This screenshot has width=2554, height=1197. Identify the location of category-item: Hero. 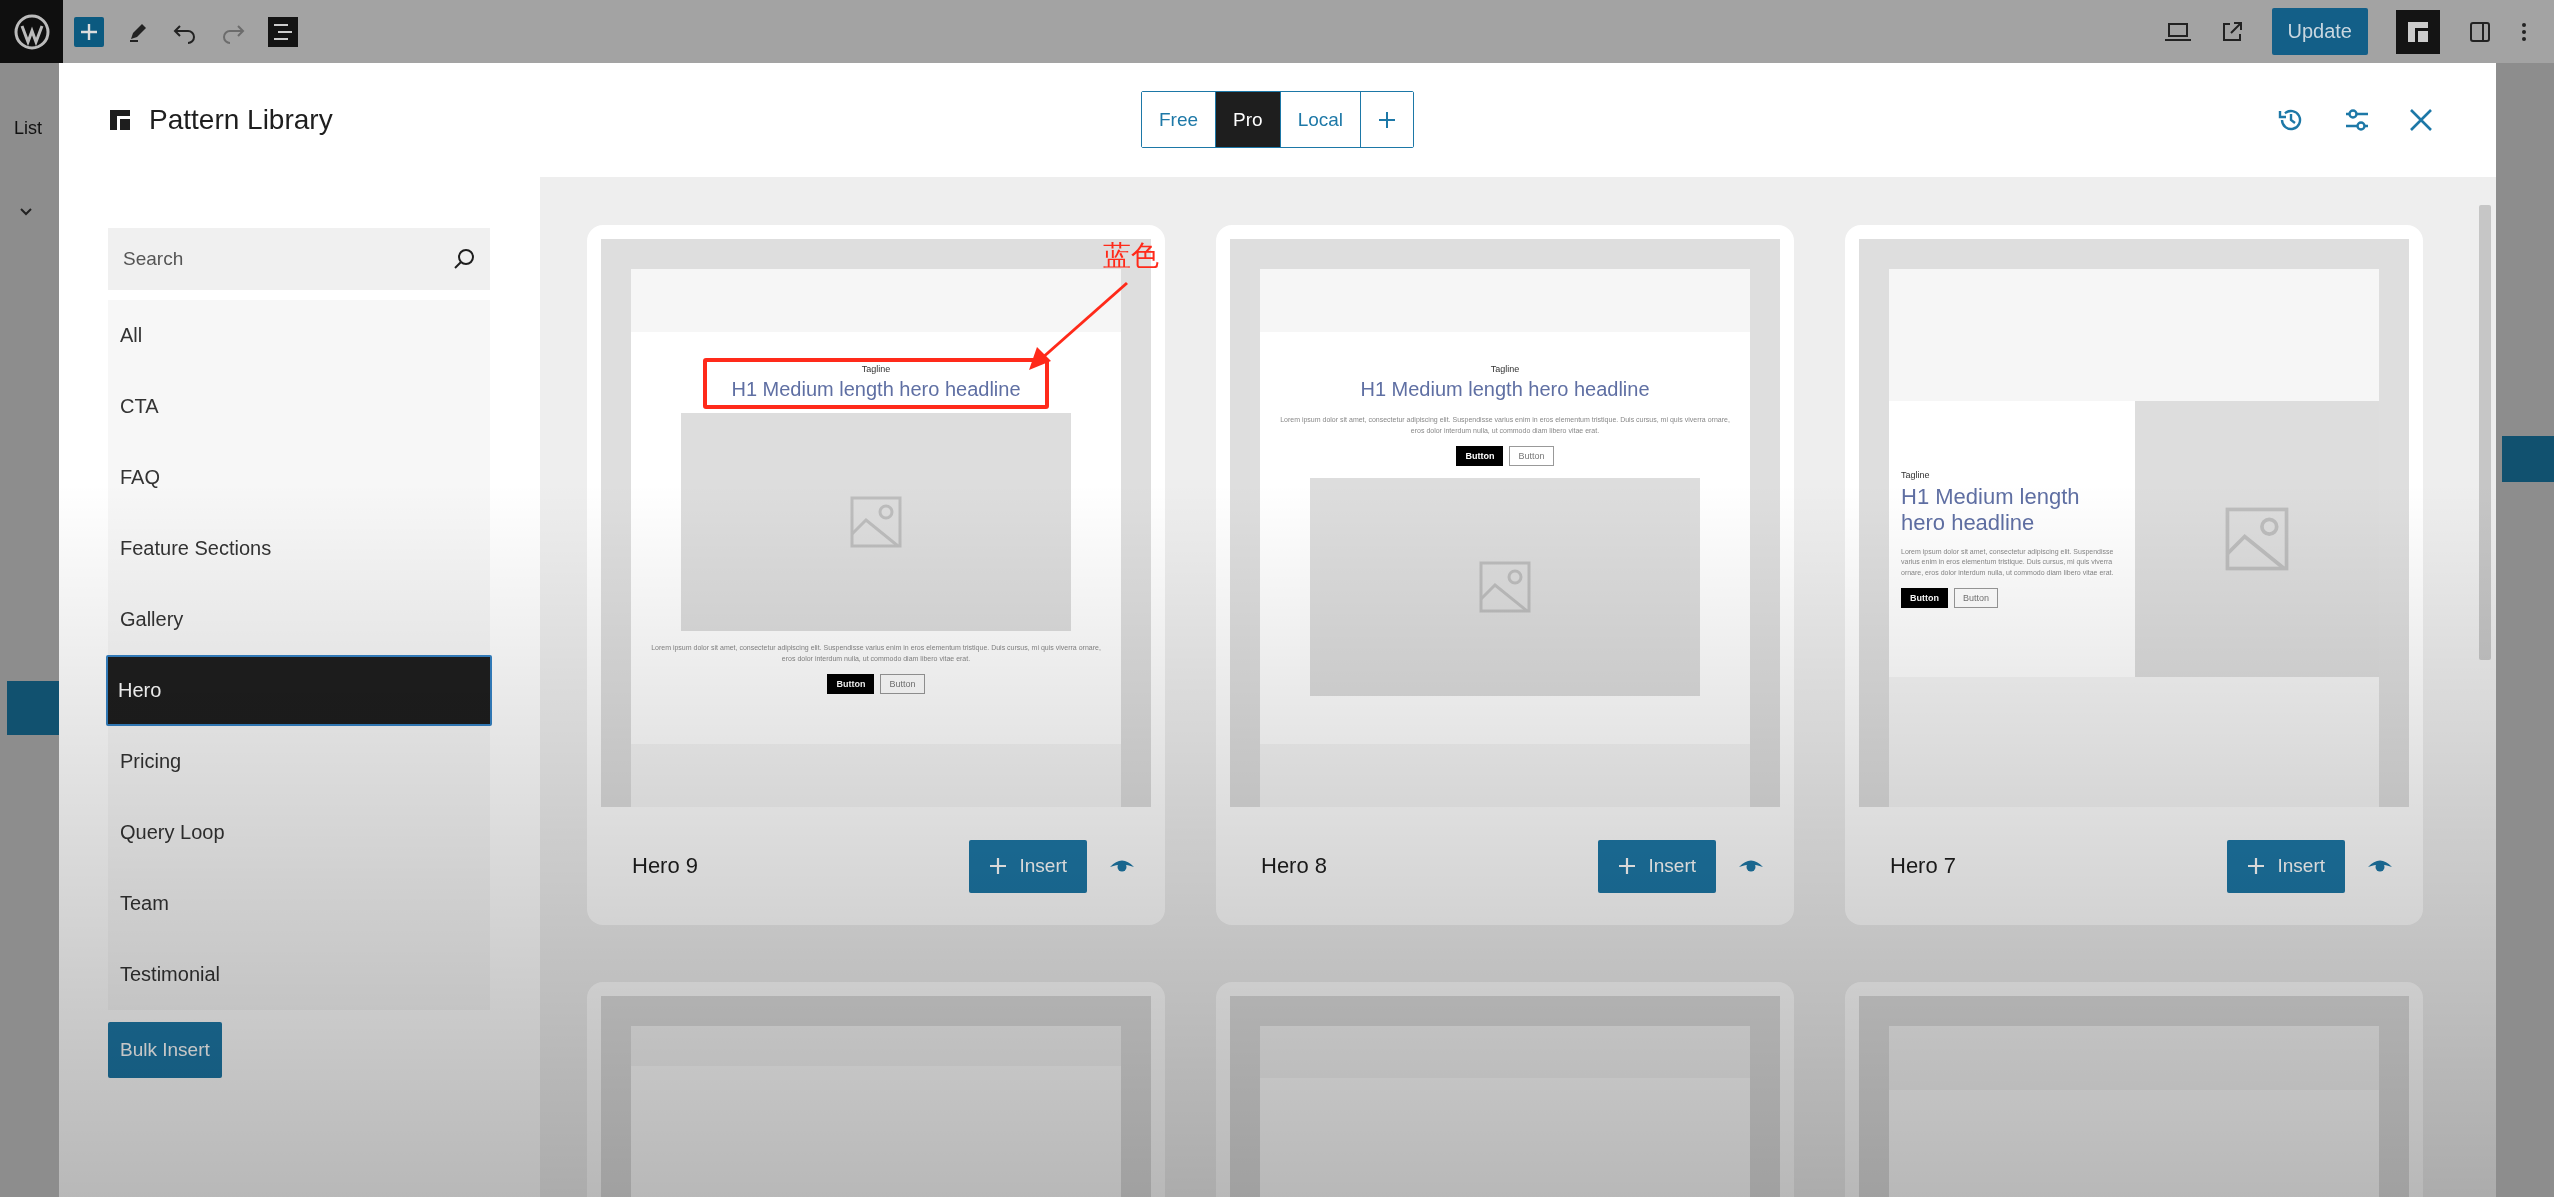
(299, 690).